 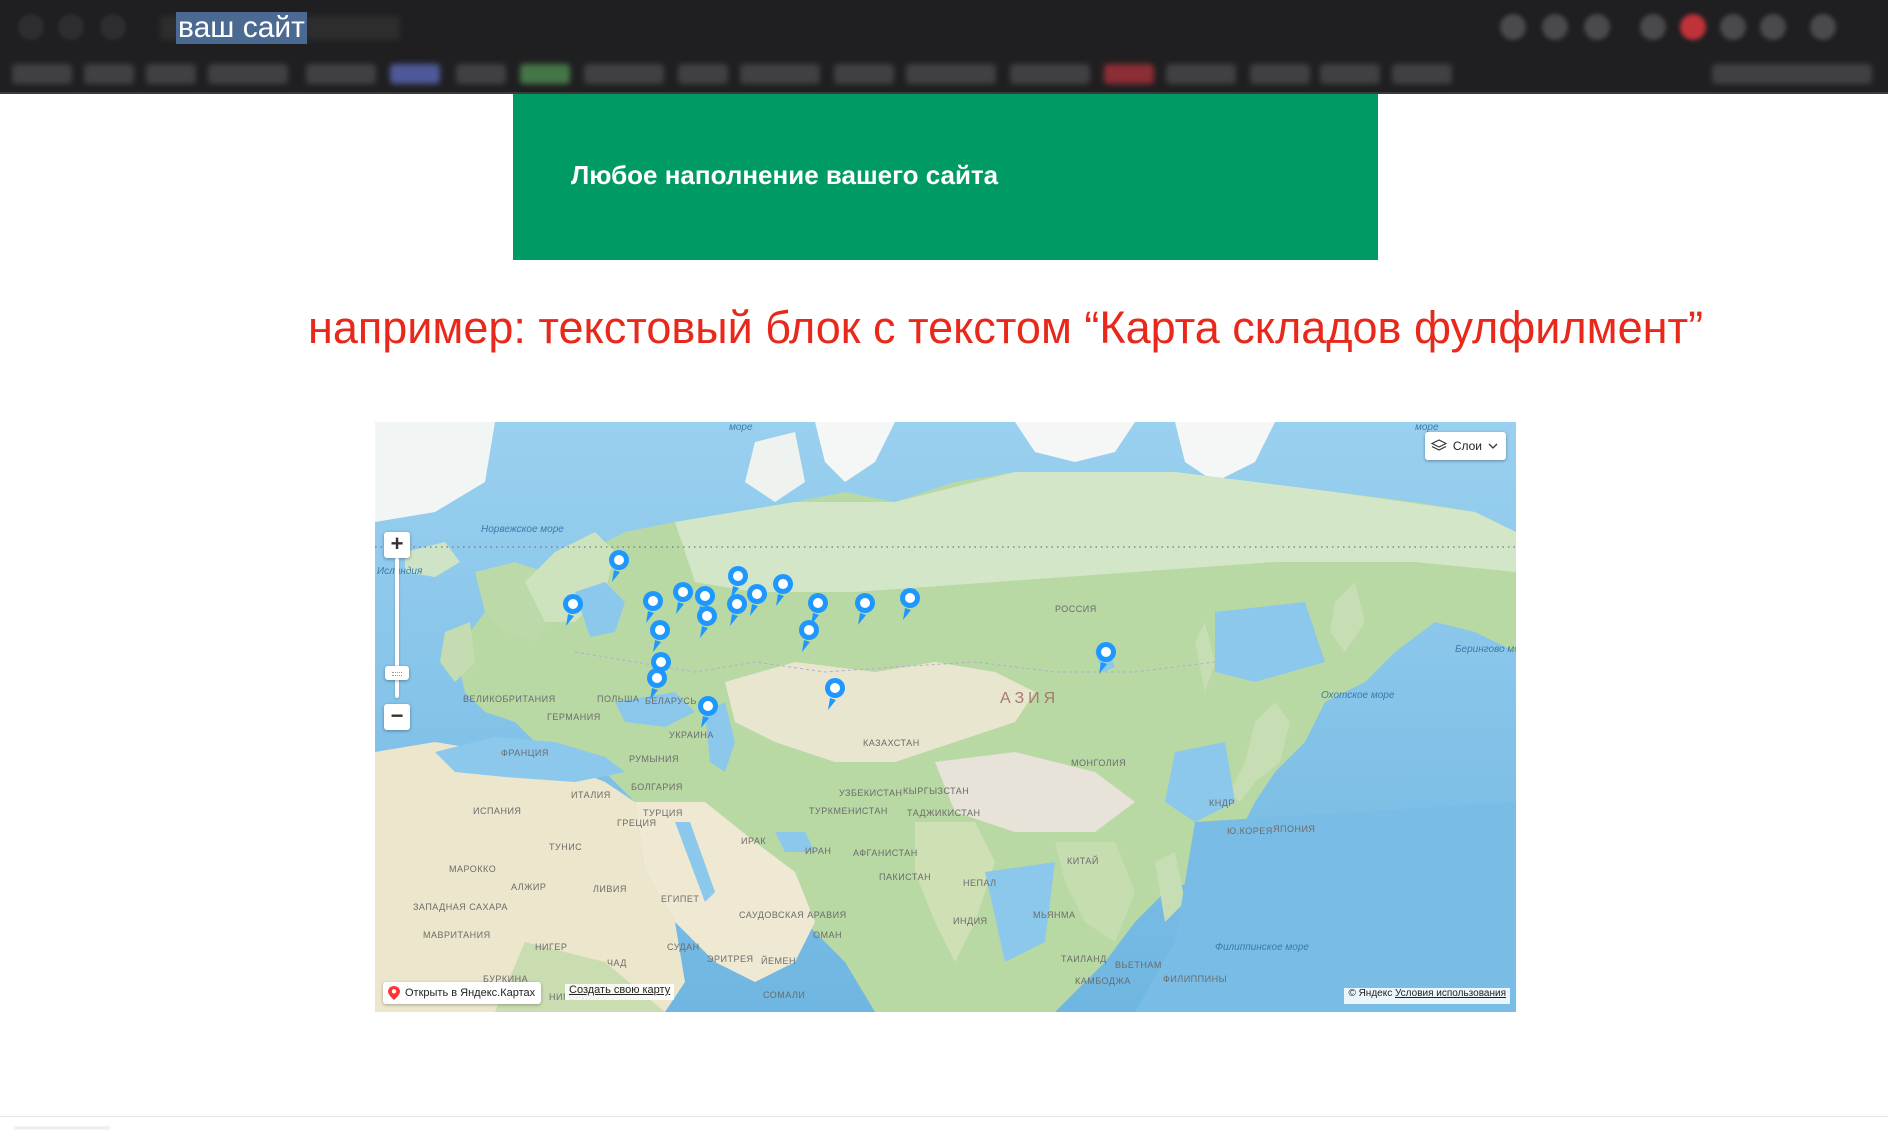 What do you see at coordinates (1222, 803) in the screenshot?
I see `map-label: КНДР` at bounding box center [1222, 803].